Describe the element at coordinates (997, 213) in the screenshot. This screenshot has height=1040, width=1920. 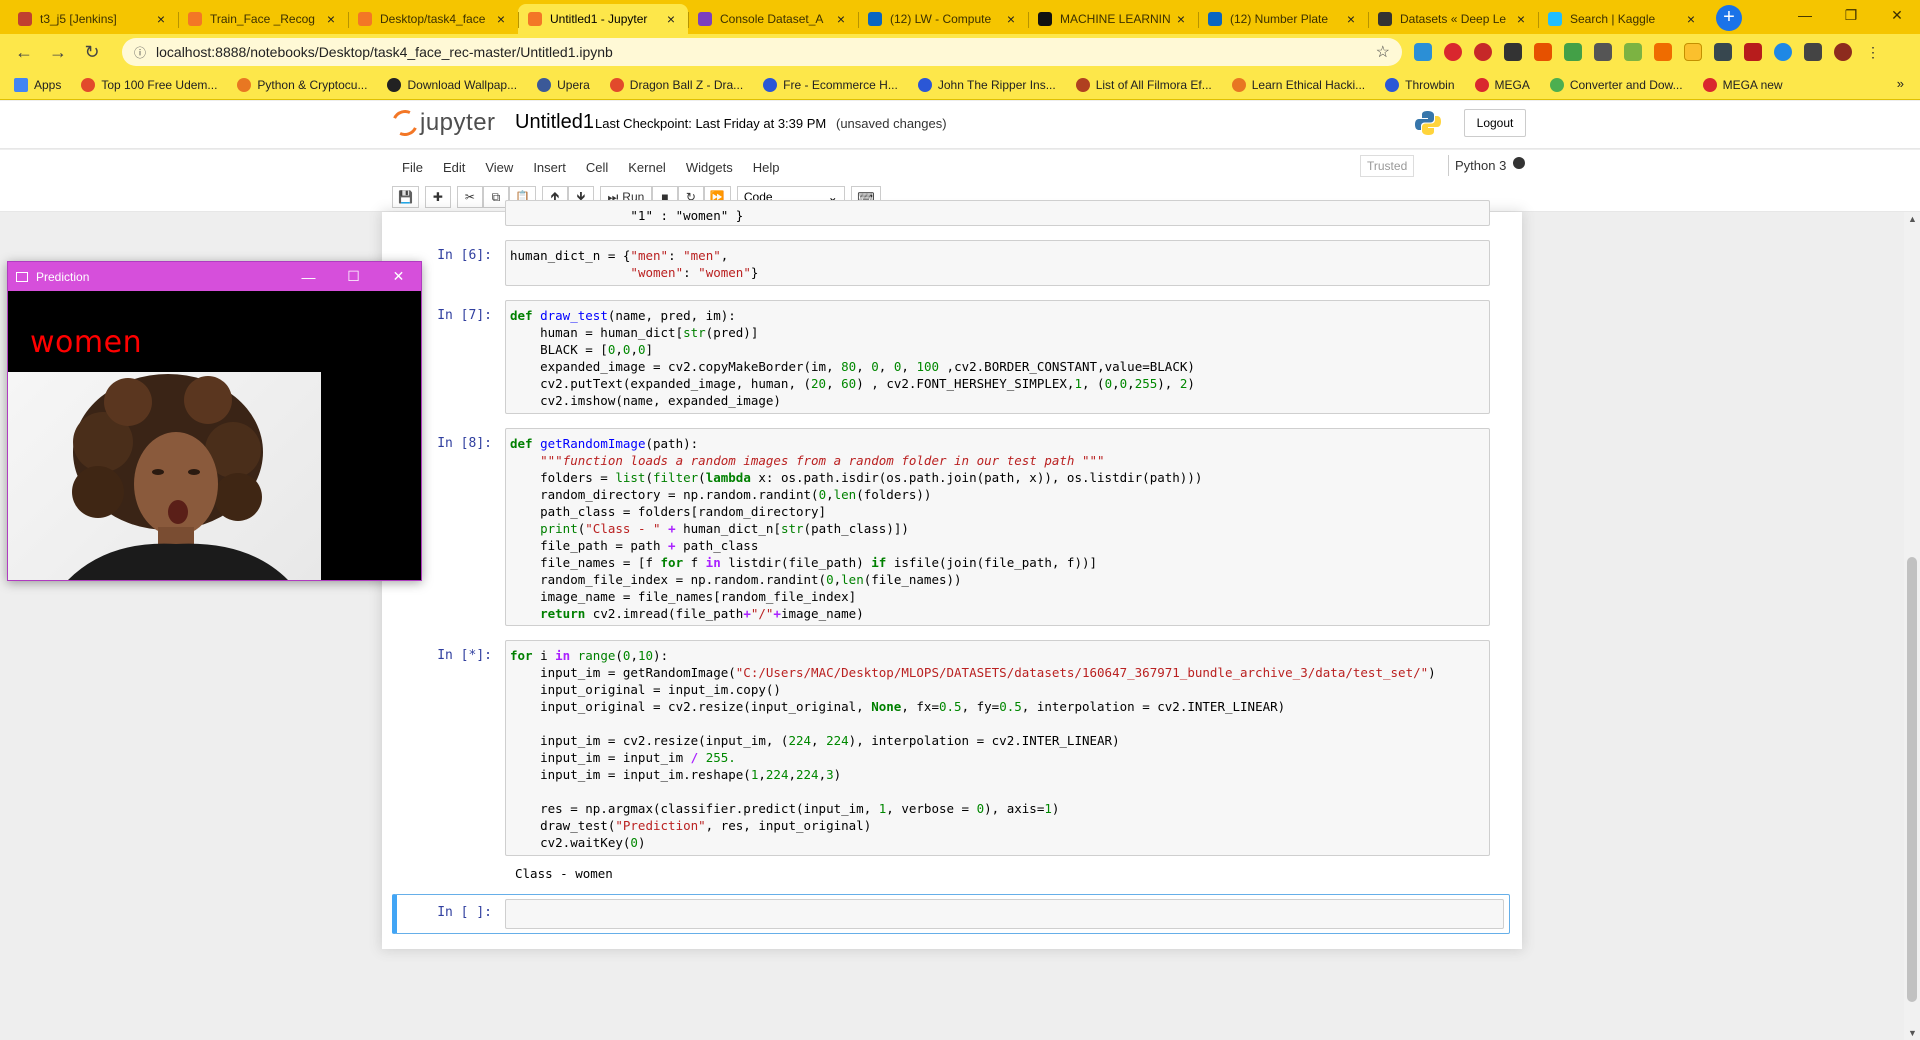
I see `cell-input: "1" : "women" }` at that location.